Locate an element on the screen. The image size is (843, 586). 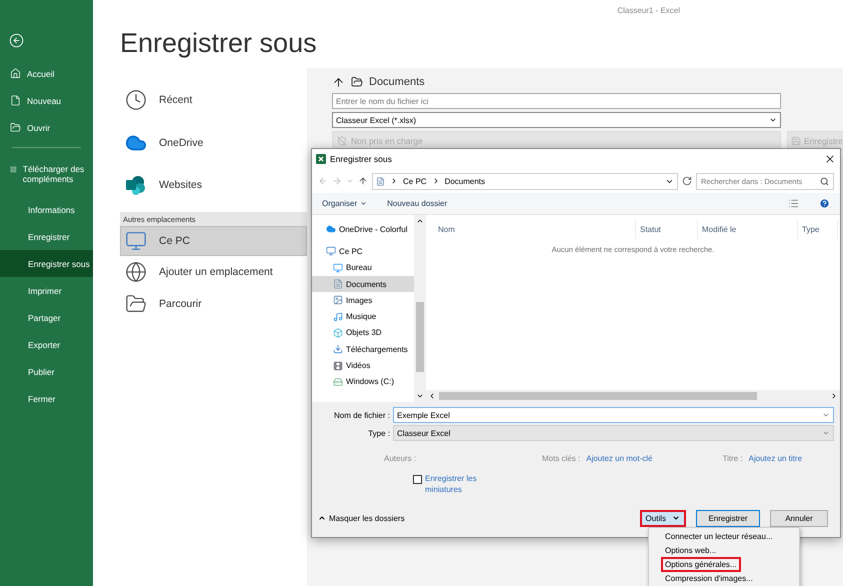
sharepoint-logo-icon is located at coordinates (136, 185).